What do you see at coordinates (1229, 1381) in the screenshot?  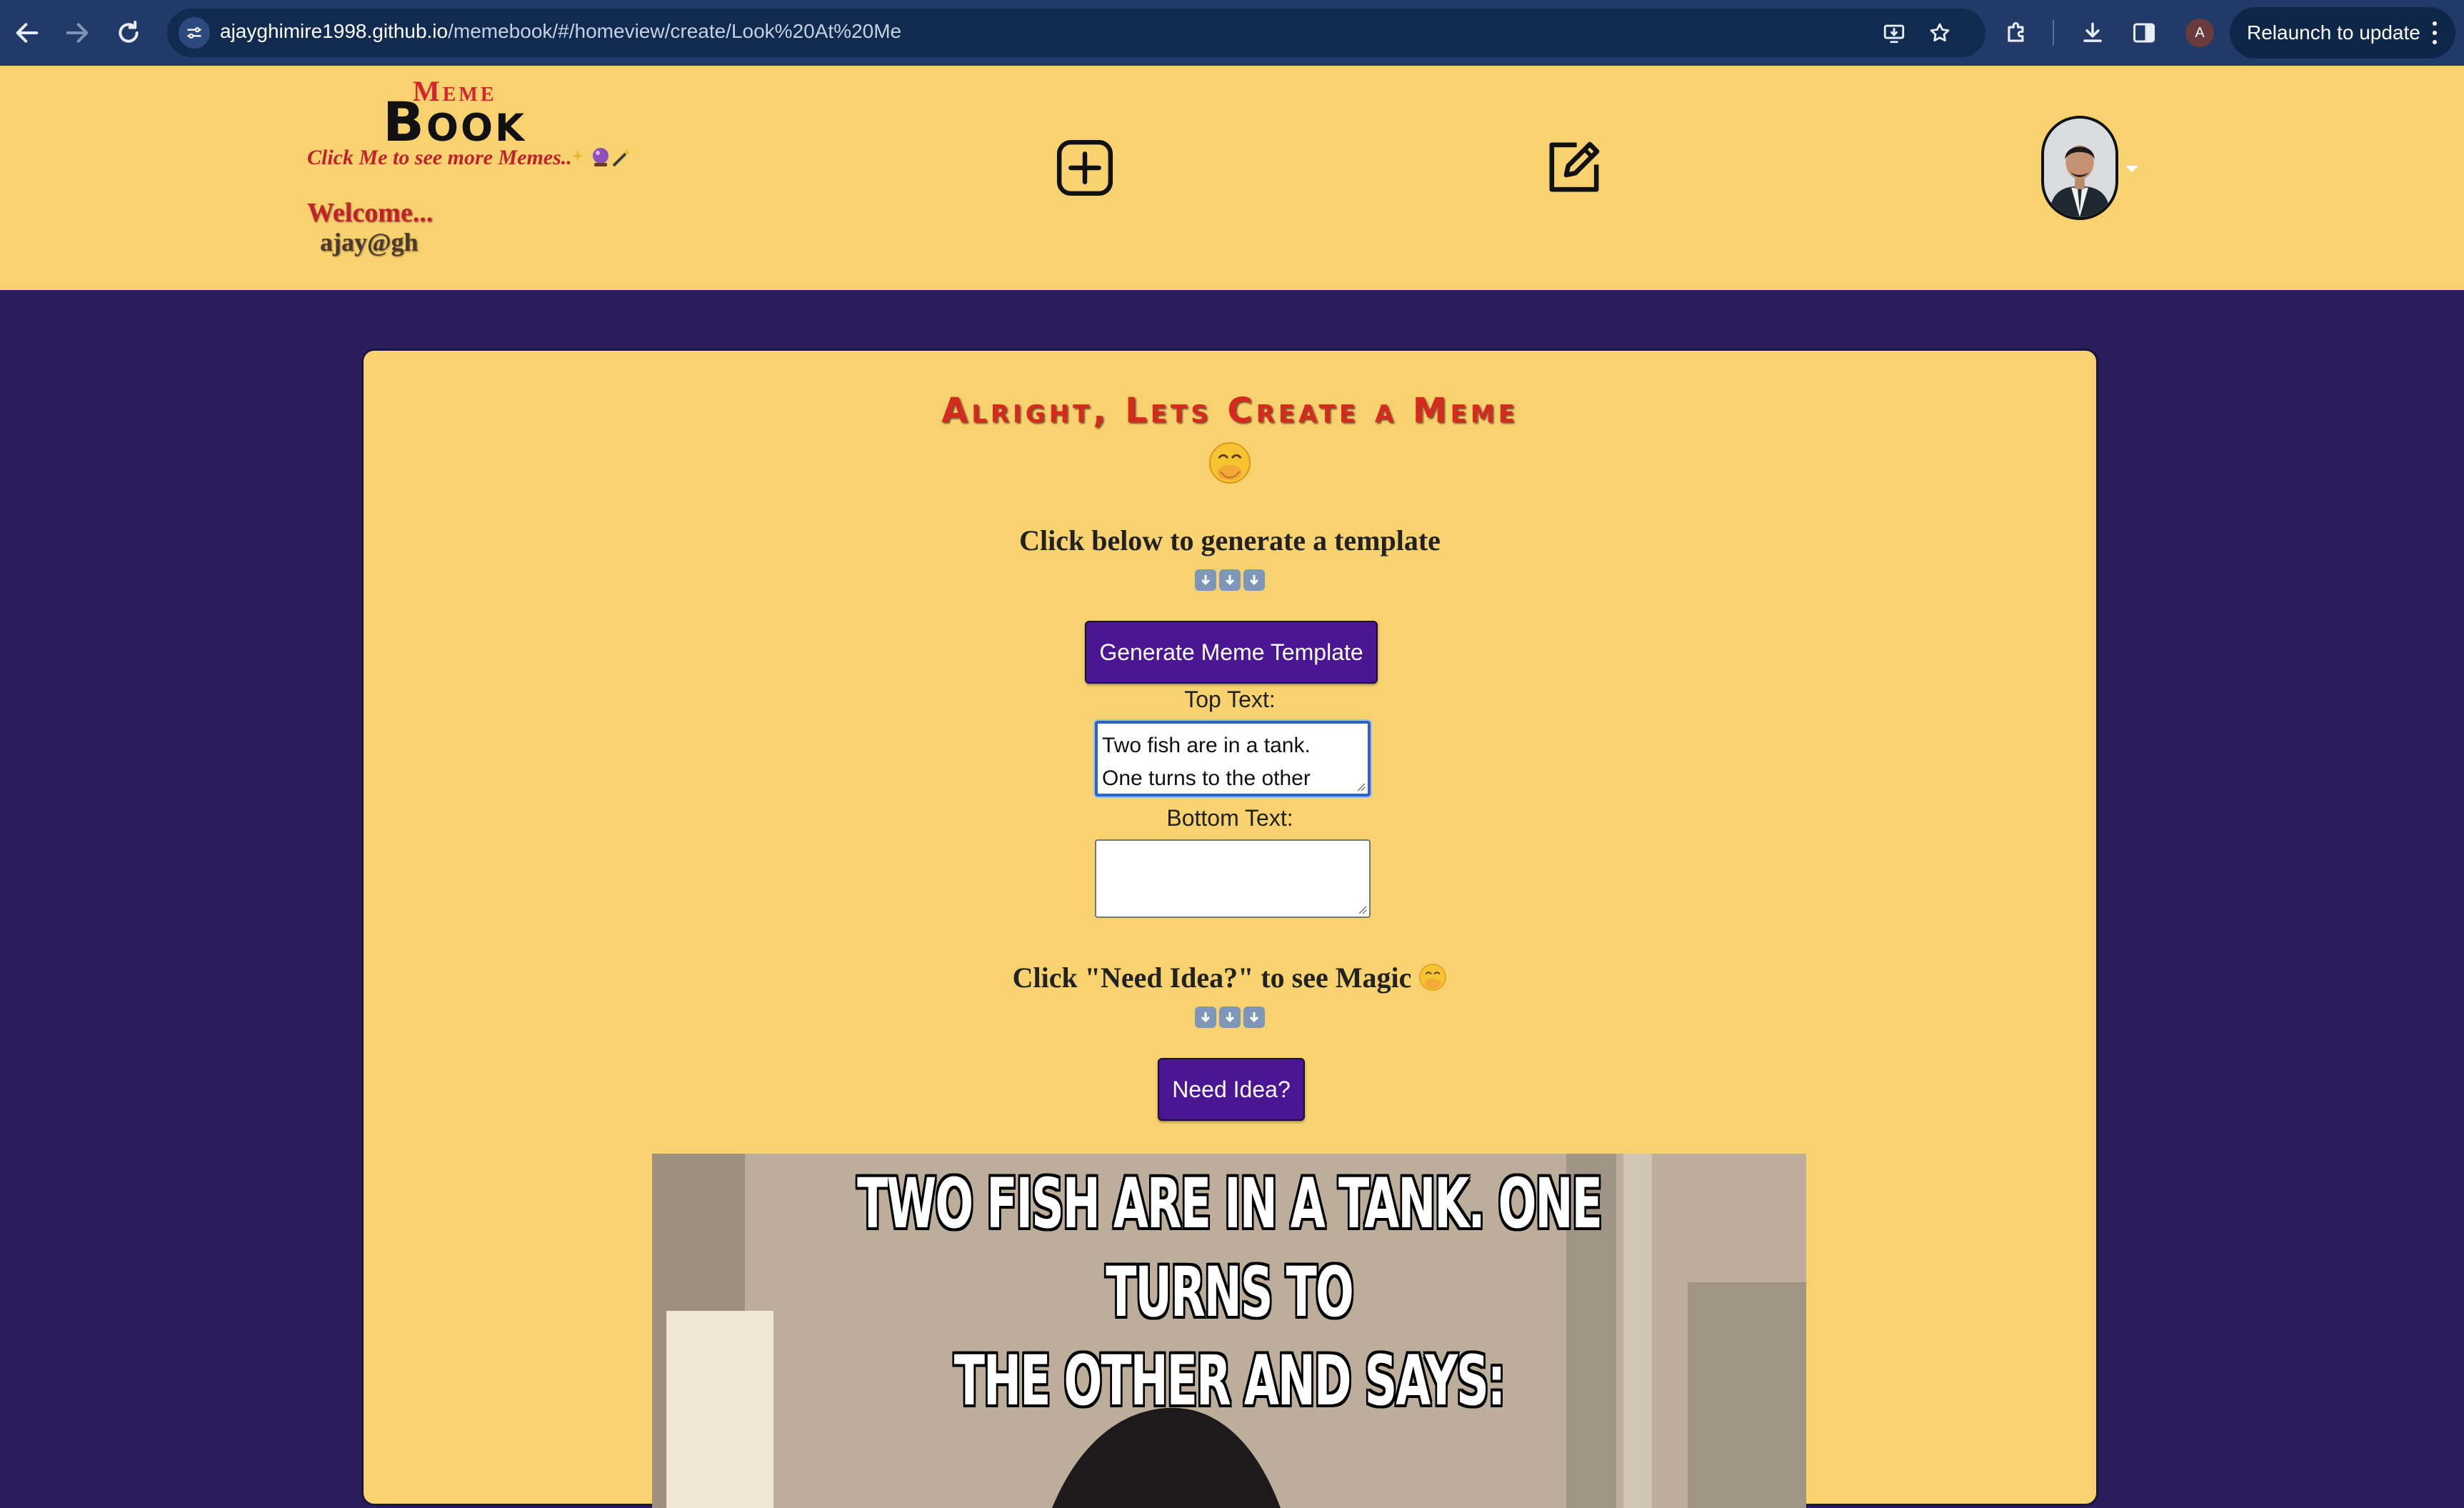 I see `meme-caption-line-2: THE OTHER AND SAYS:` at bounding box center [1229, 1381].